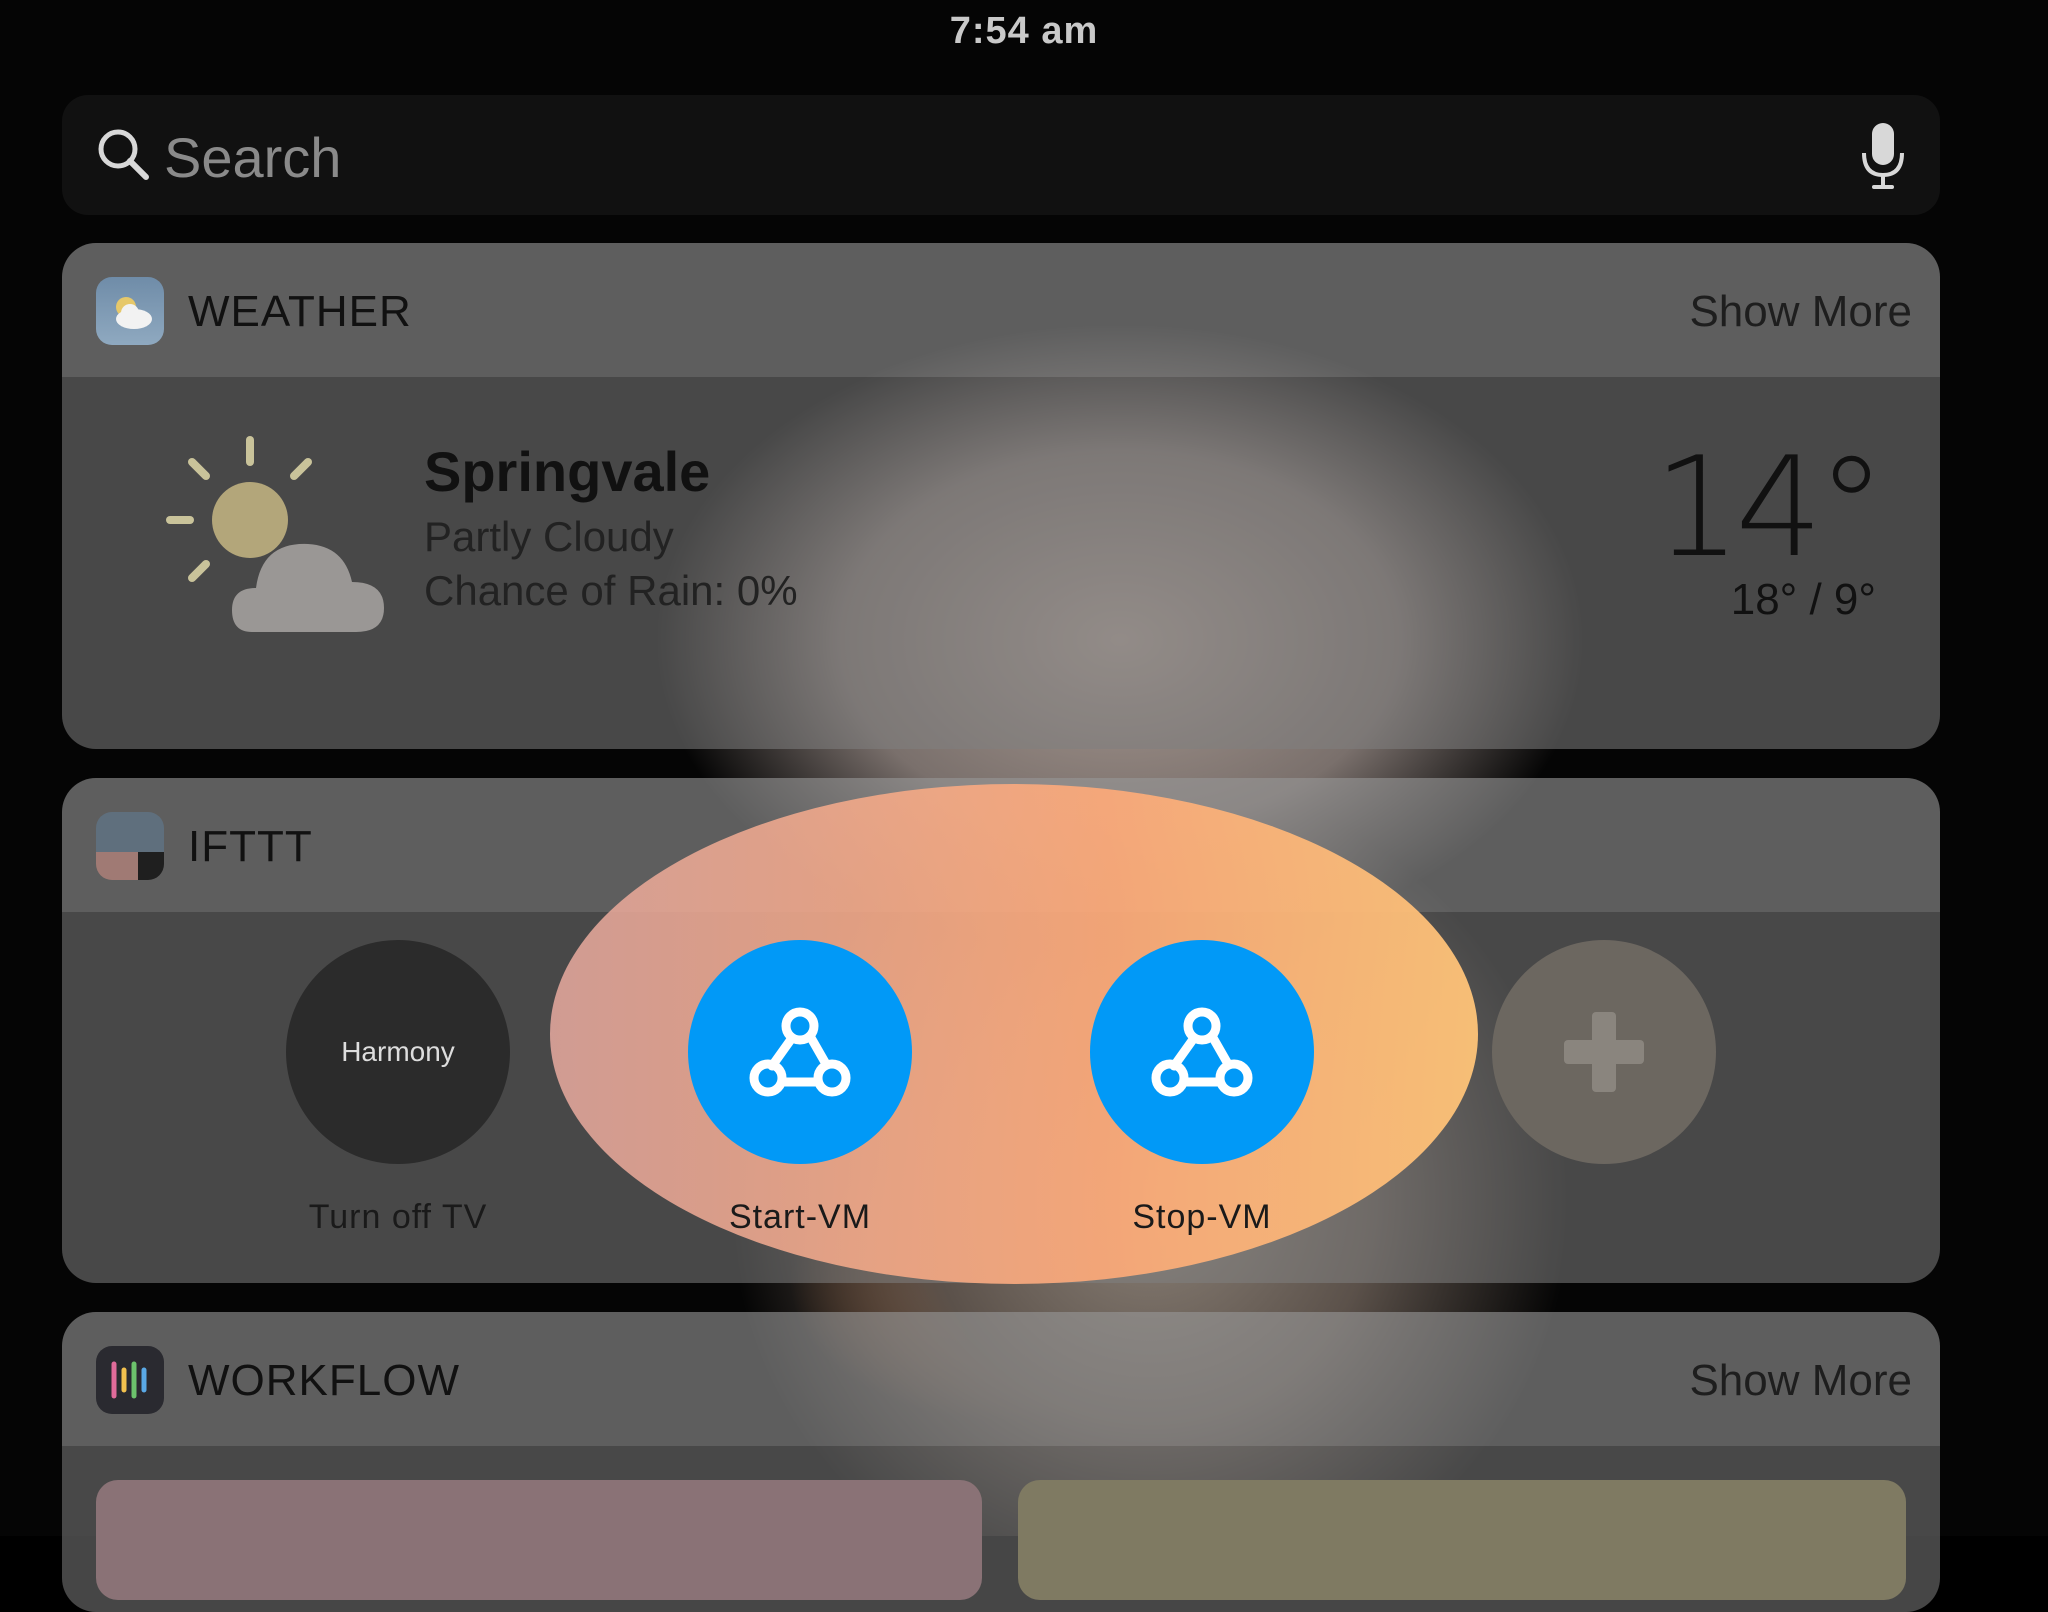 Image resolution: width=2048 pixels, height=1612 pixels. Describe the element at coordinates (1800, 1381) in the screenshot. I see `workflow-show-more-button: Show More` at that location.